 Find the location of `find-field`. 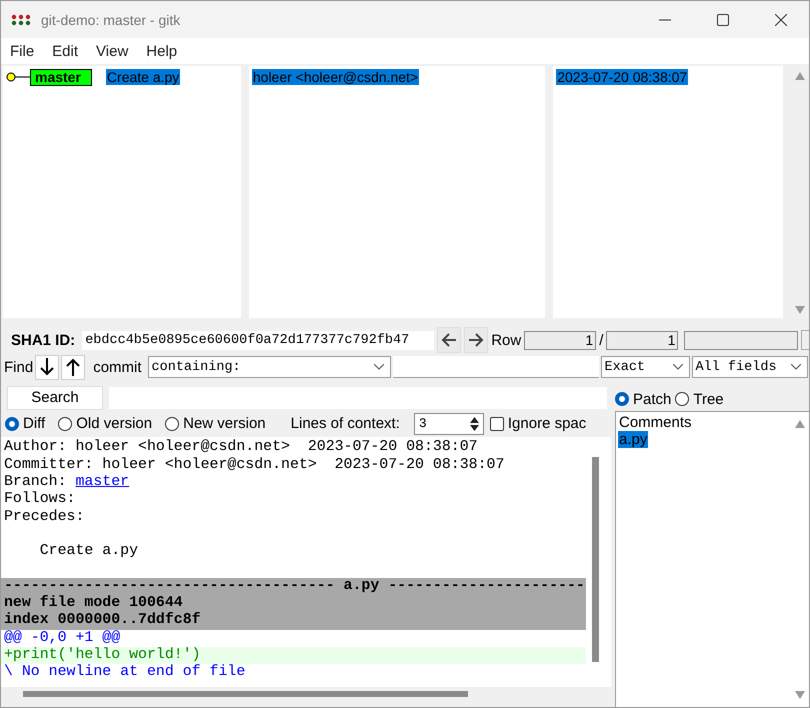

find-field is located at coordinates (495, 367).